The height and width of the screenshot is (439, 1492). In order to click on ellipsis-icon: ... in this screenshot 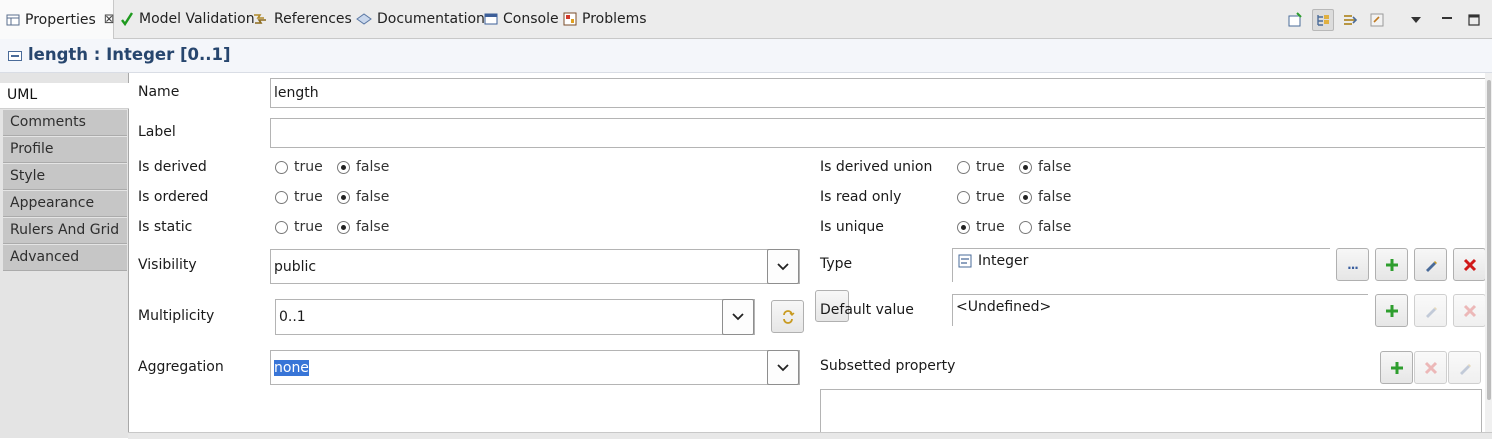, I will do `click(1353, 264)`.